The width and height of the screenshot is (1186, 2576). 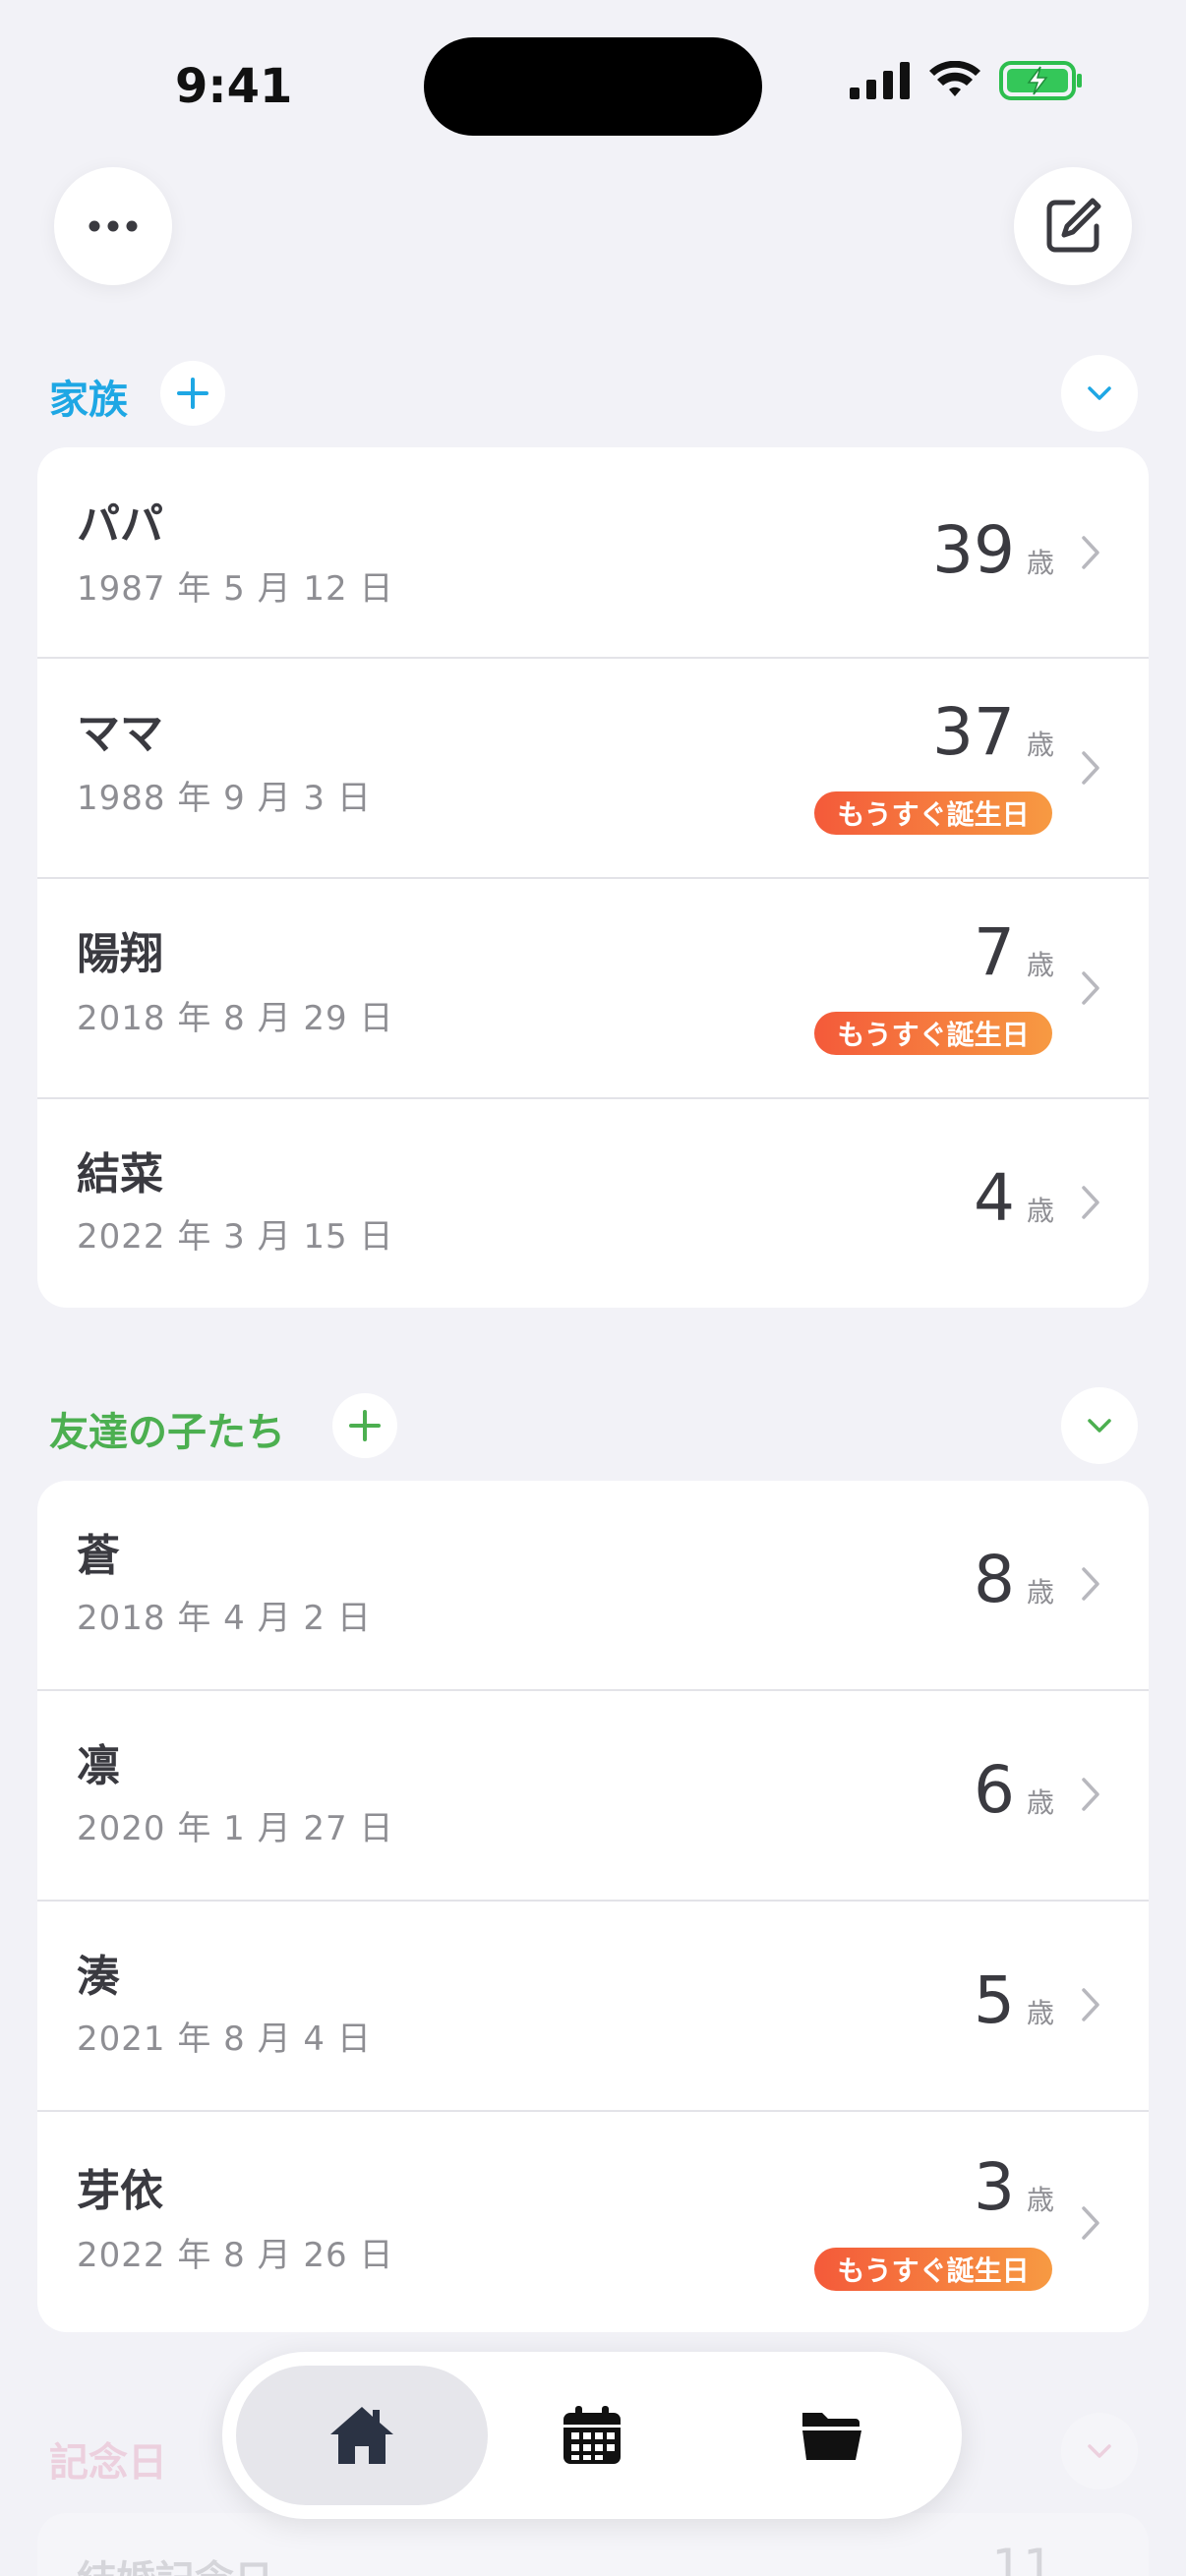 What do you see at coordinates (235, 1237) in the screenshot?
I see `member-birthday: 2022 年 3 月 15 日` at bounding box center [235, 1237].